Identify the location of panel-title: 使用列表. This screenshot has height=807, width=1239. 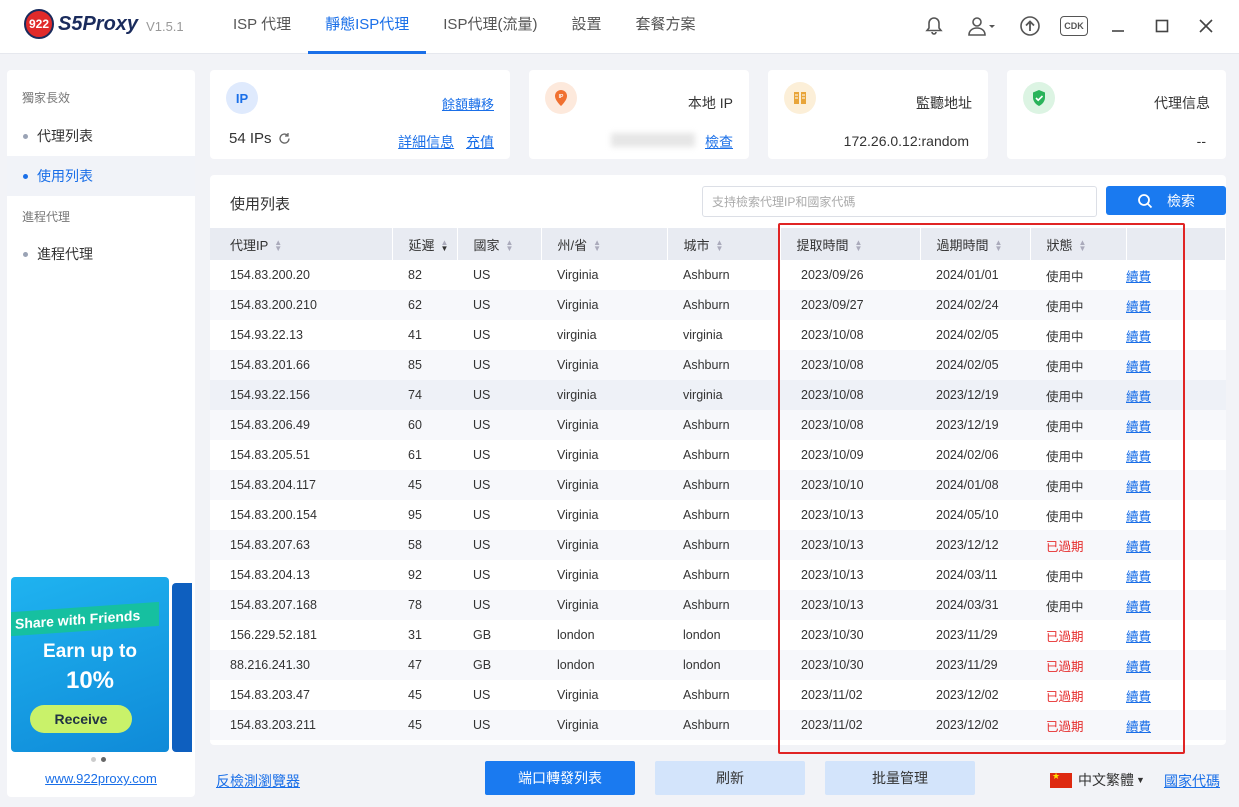
(260, 204).